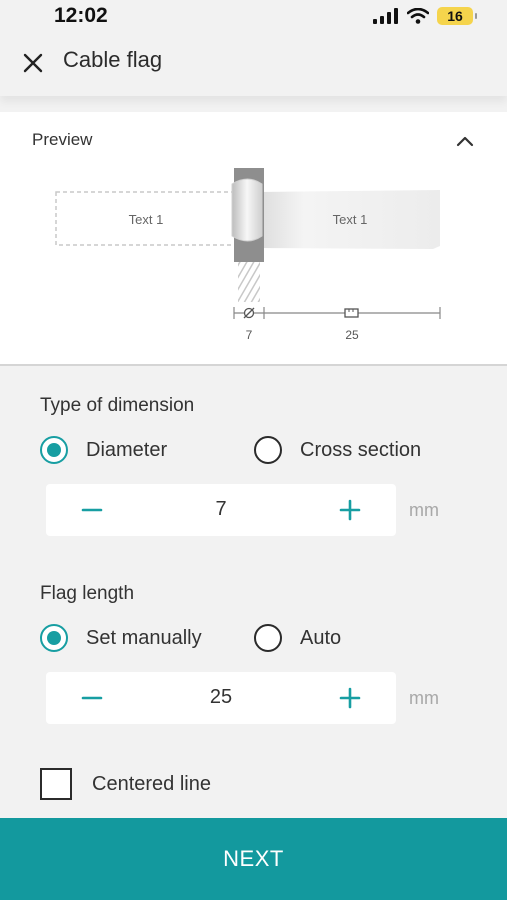 The height and width of the screenshot is (900, 507). Describe the element at coordinates (56, 784) in the screenshot. I see `centered-line-checkbox` at that location.